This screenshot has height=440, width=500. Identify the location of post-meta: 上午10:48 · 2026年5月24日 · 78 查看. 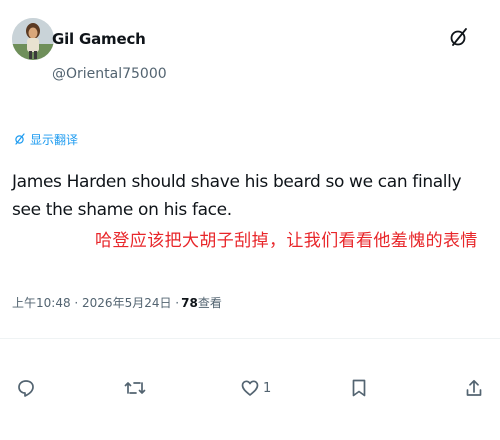
(117, 302).